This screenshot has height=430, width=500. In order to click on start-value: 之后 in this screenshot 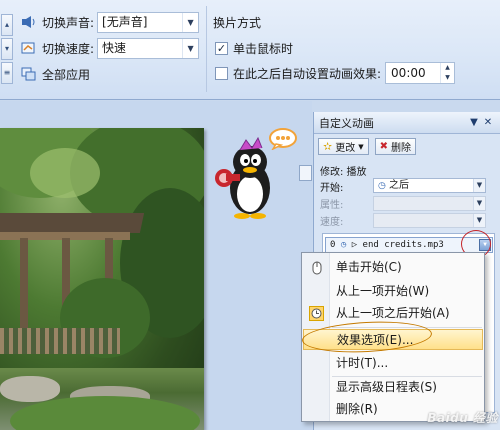, I will do `click(399, 185)`.